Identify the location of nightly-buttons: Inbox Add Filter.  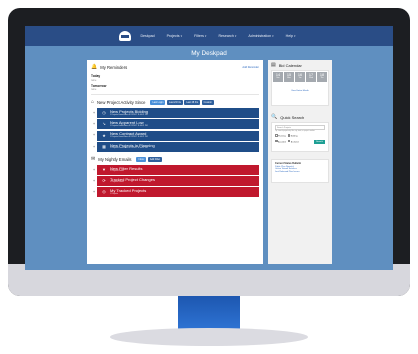
(149, 159).